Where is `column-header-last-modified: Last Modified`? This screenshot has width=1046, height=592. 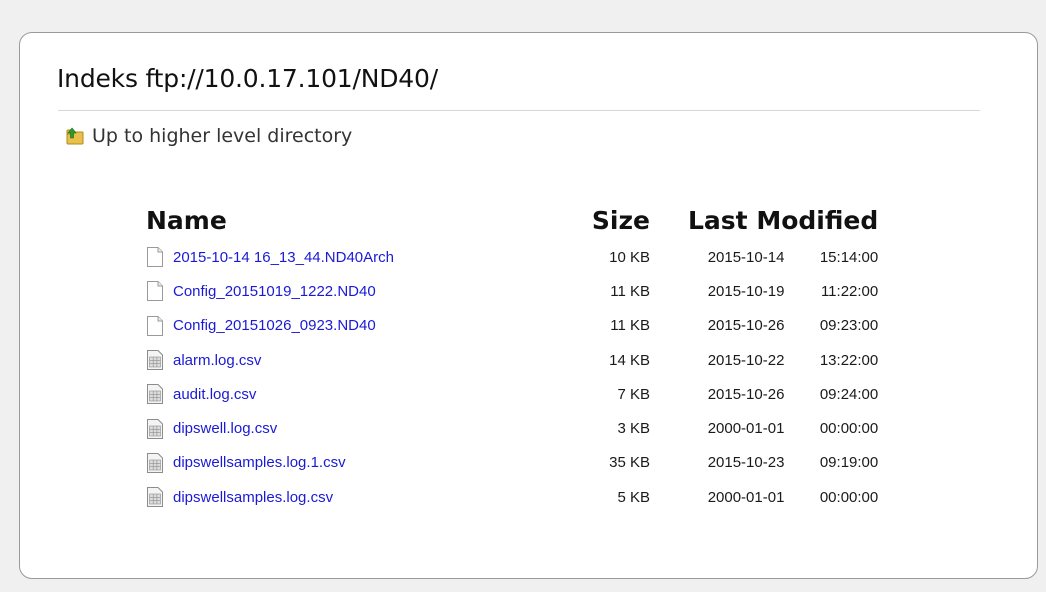 column-header-last-modified: Last Modified is located at coordinates (783, 220).